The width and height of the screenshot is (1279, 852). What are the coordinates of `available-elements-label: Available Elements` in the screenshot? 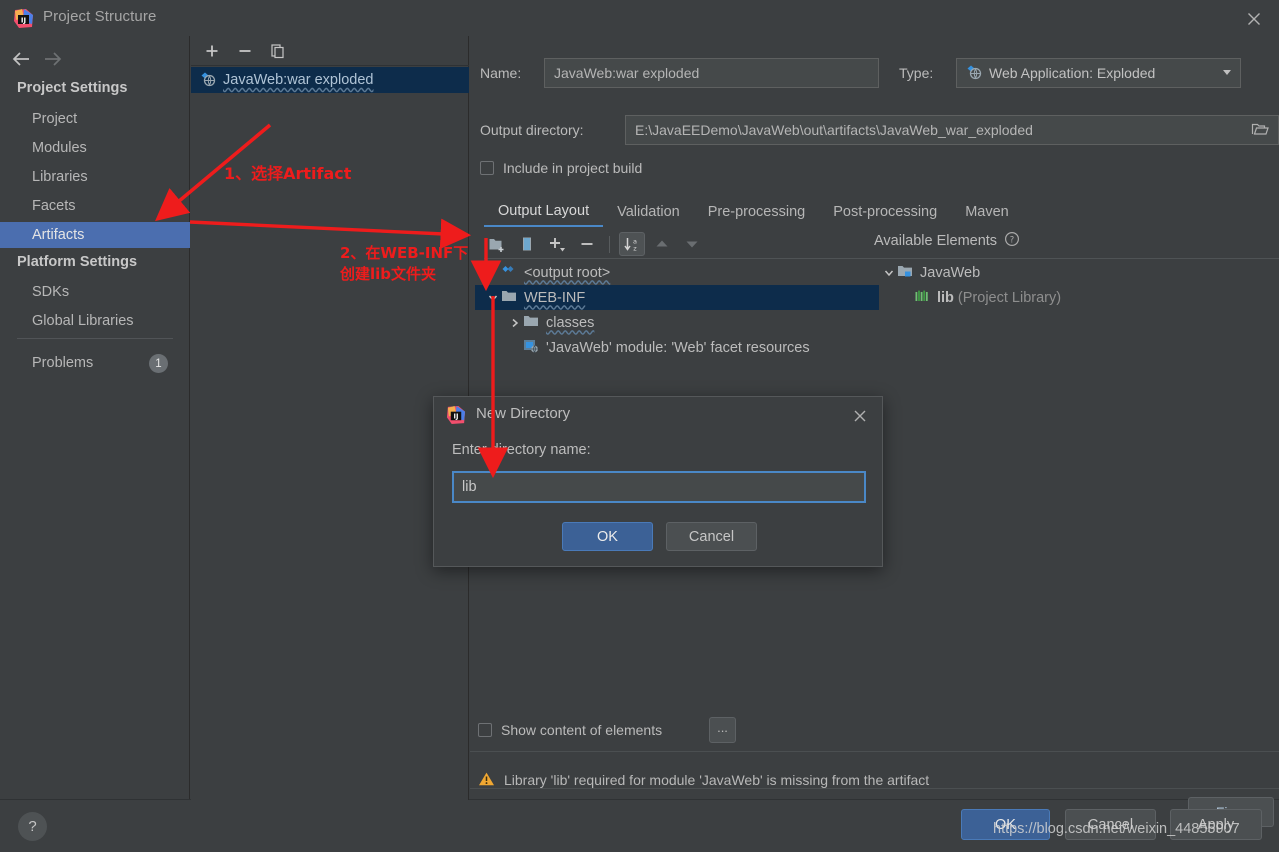 It's located at (936, 240).